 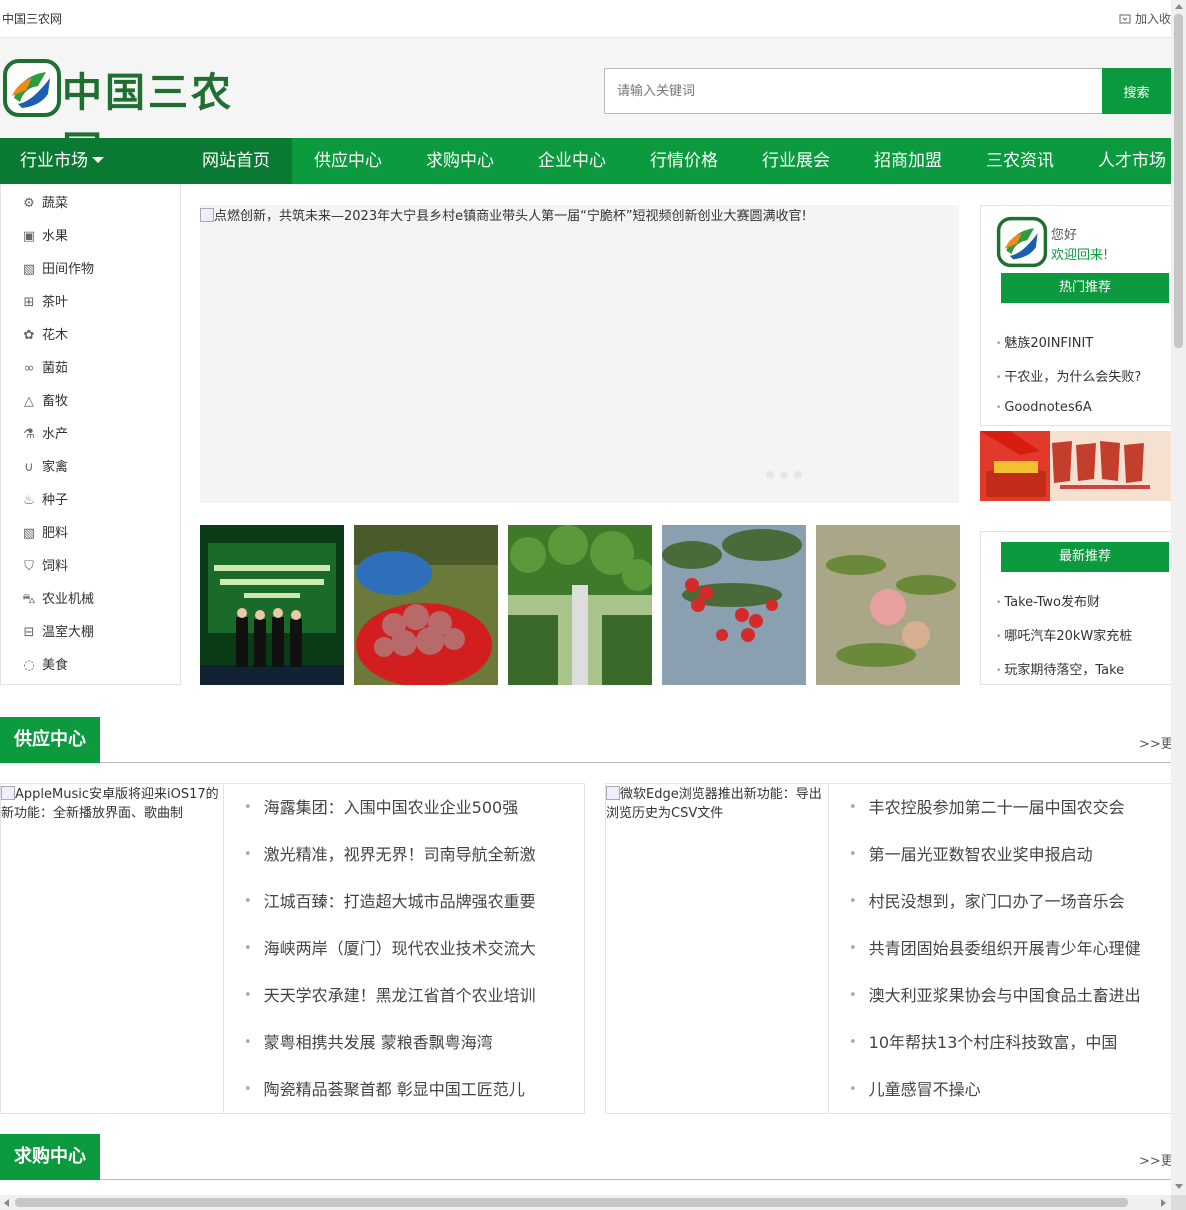 What do you see at coordinates (44, 336) in the screenshot?
I see `category-item: ✿ 花木` at bounding box center [44, 336].